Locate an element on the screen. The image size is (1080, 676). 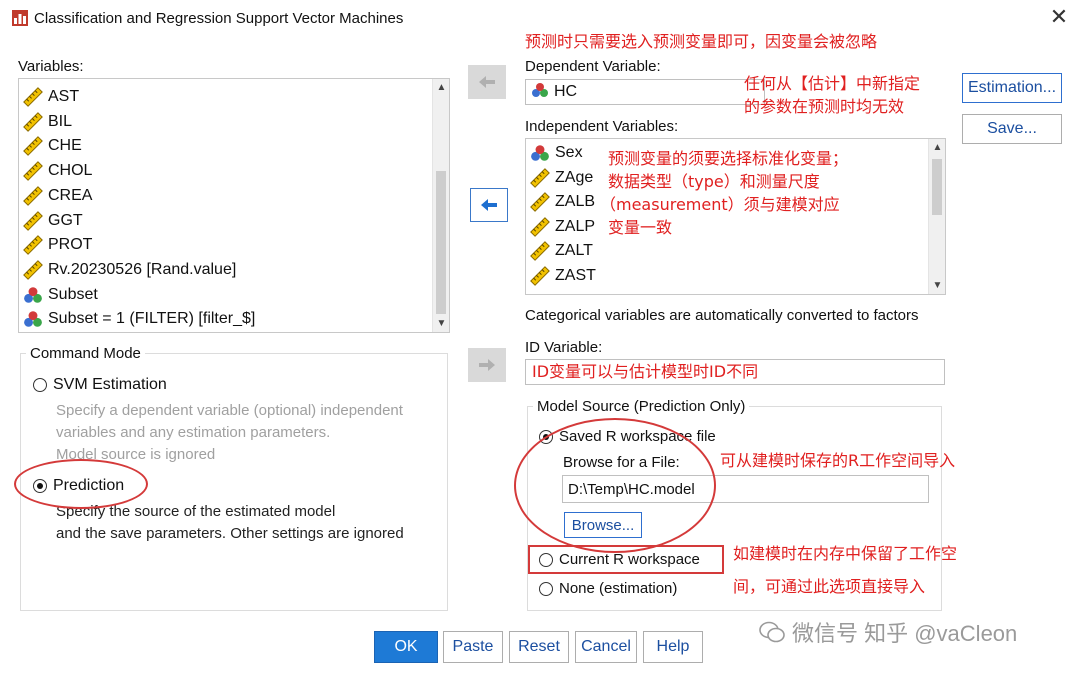
paste-button: Paste is located at coordinates (473, 647).